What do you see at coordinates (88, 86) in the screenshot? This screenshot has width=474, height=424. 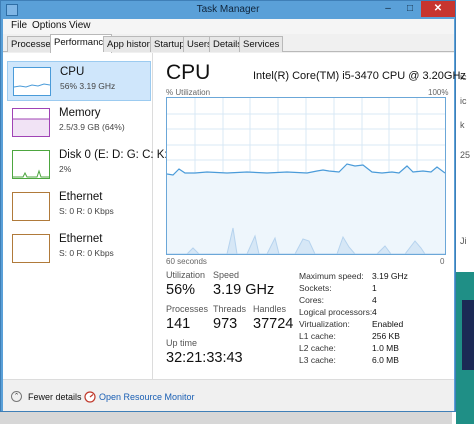 I see `sidebar-item-detail: 56% 3.19 GHz` at bounding box center [88, 86].